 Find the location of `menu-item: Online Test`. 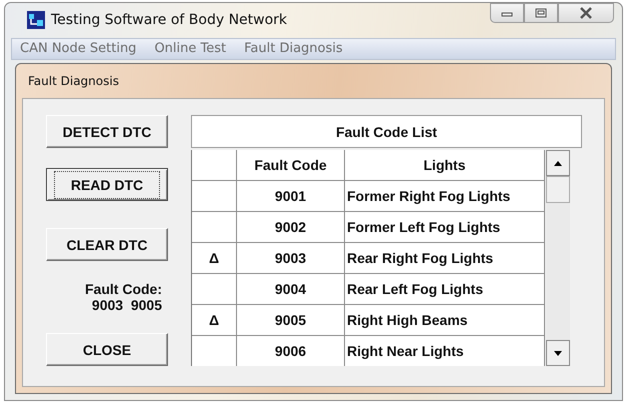

menu-item: Online Test is located at coordinates (190, 48).